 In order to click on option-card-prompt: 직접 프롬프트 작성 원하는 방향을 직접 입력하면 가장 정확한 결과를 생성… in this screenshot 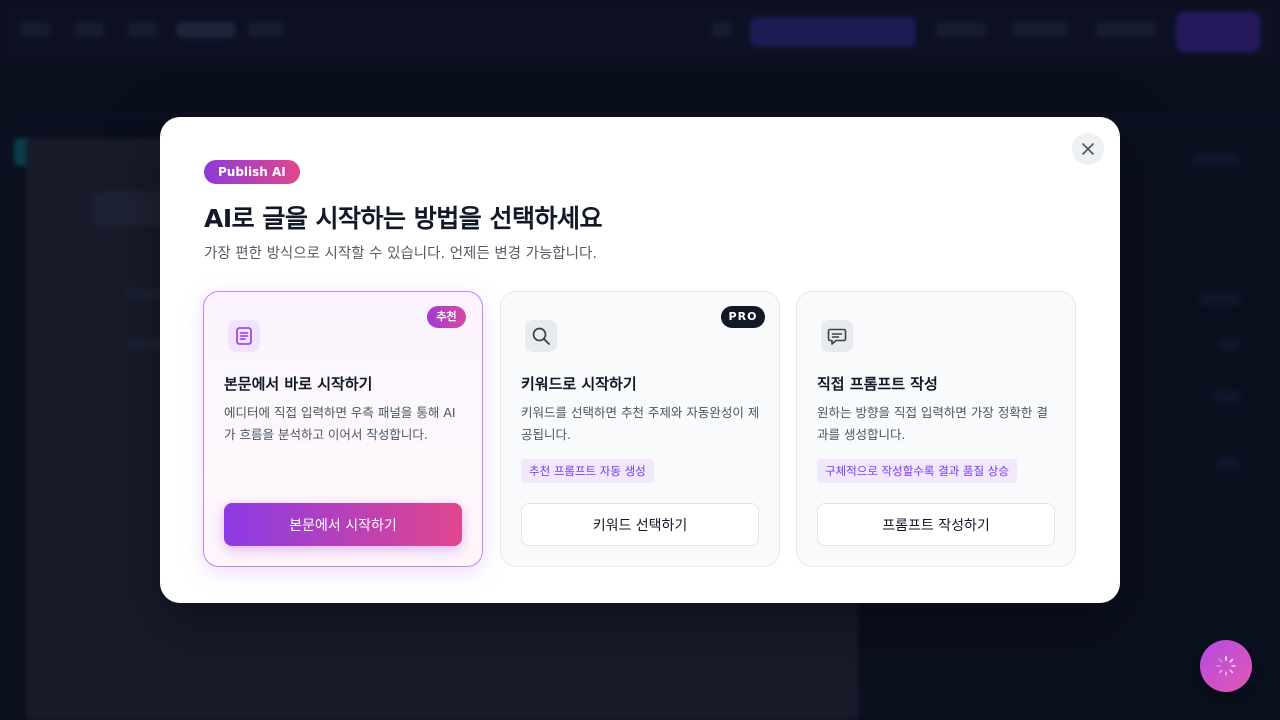, I will do `click(936, 429)`.